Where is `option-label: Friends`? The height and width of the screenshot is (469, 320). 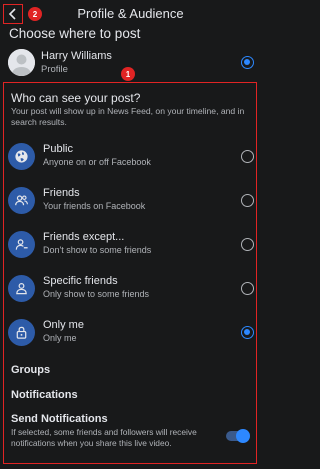 option-label: Friends is located at coordinates (61, 193).